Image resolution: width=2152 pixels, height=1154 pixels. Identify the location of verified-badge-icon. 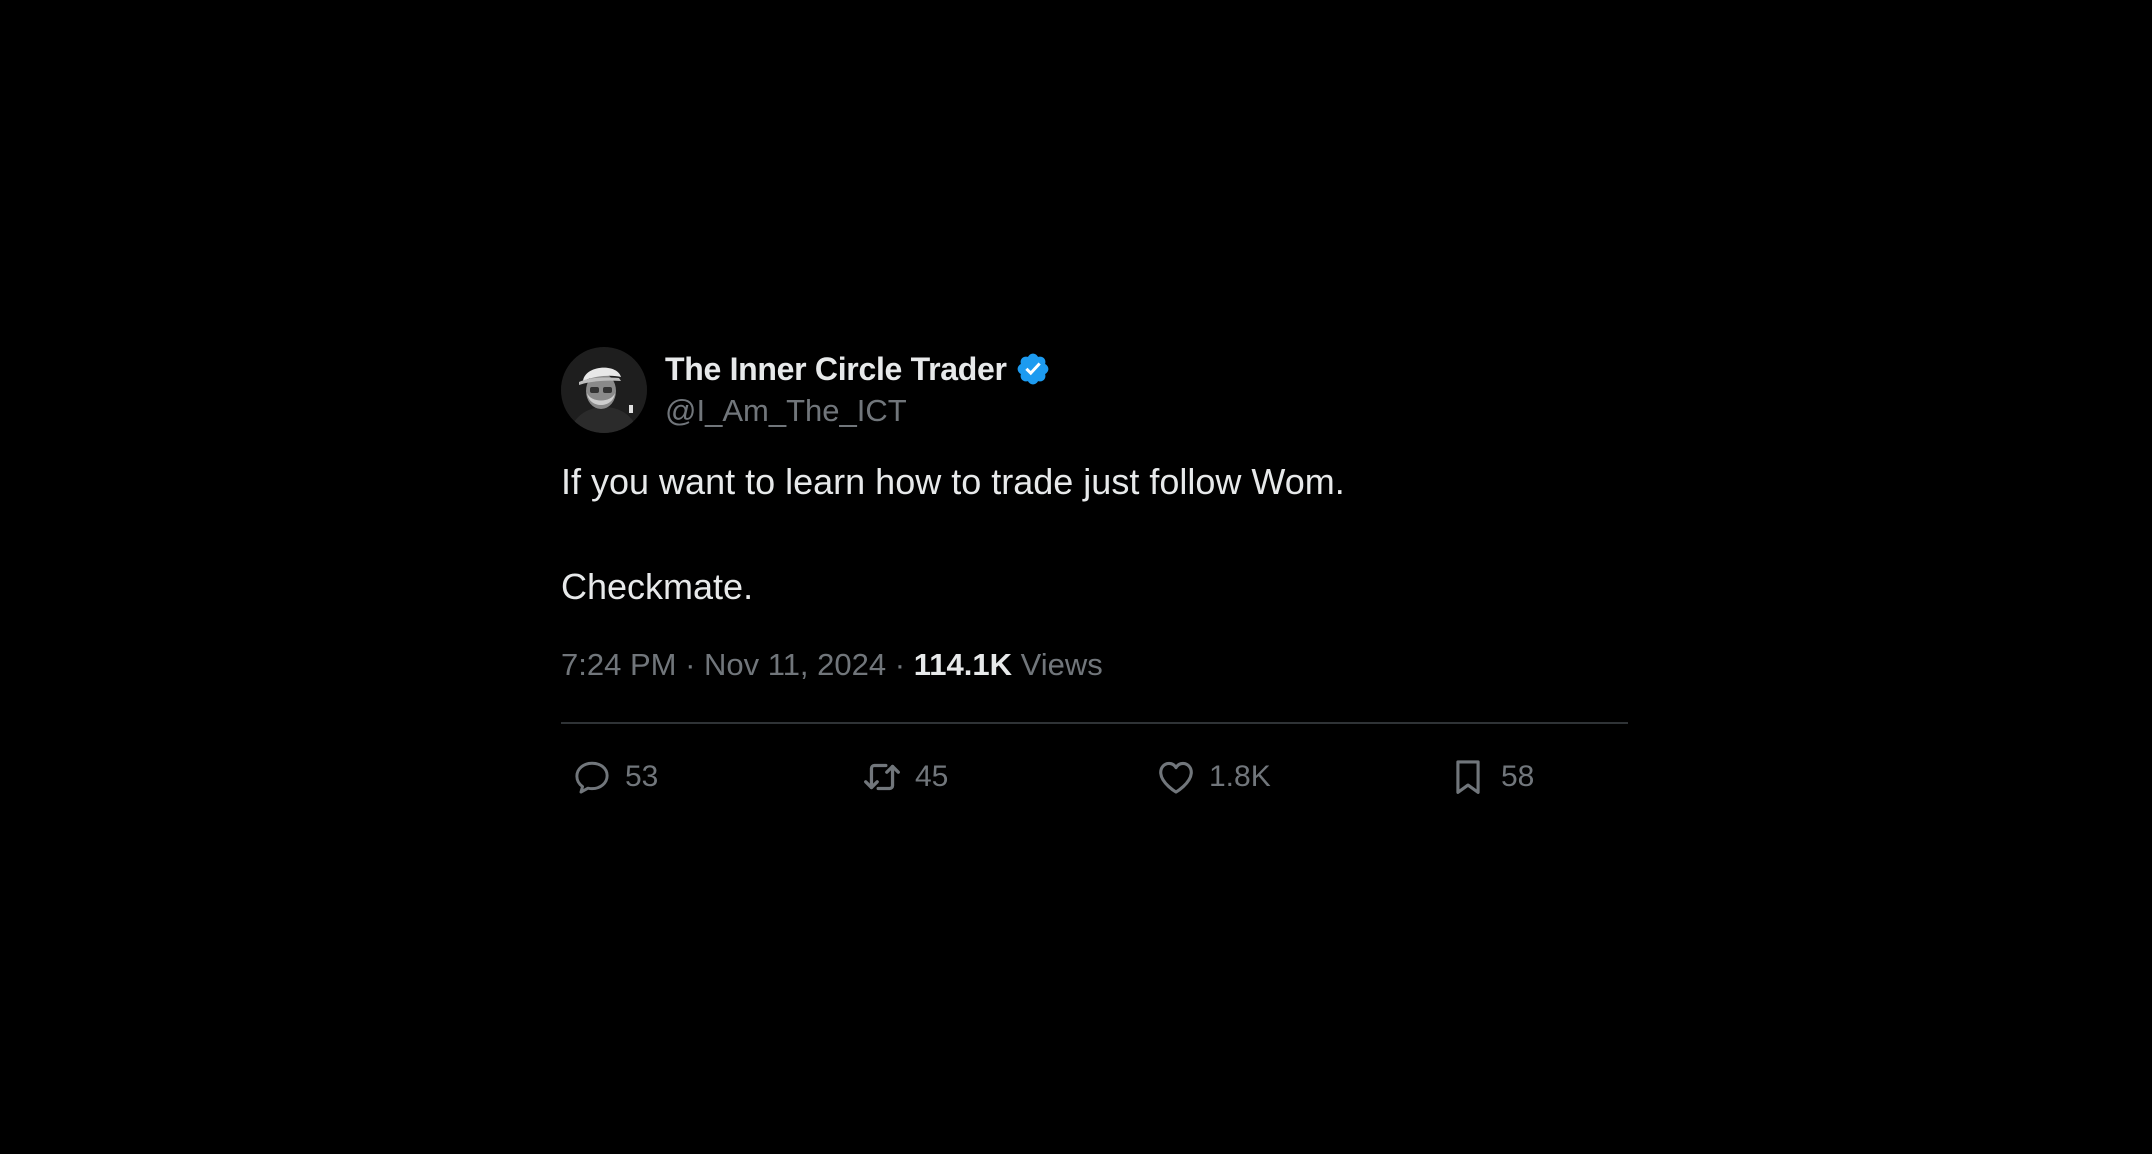
(1033, 369).